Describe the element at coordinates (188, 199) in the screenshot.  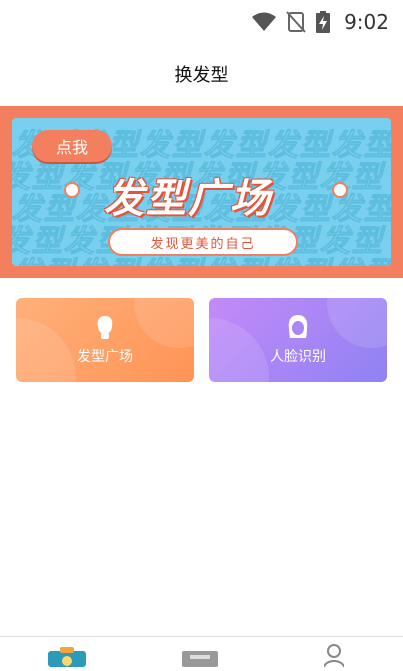
I see `banner-title: 发型广场` at that location.